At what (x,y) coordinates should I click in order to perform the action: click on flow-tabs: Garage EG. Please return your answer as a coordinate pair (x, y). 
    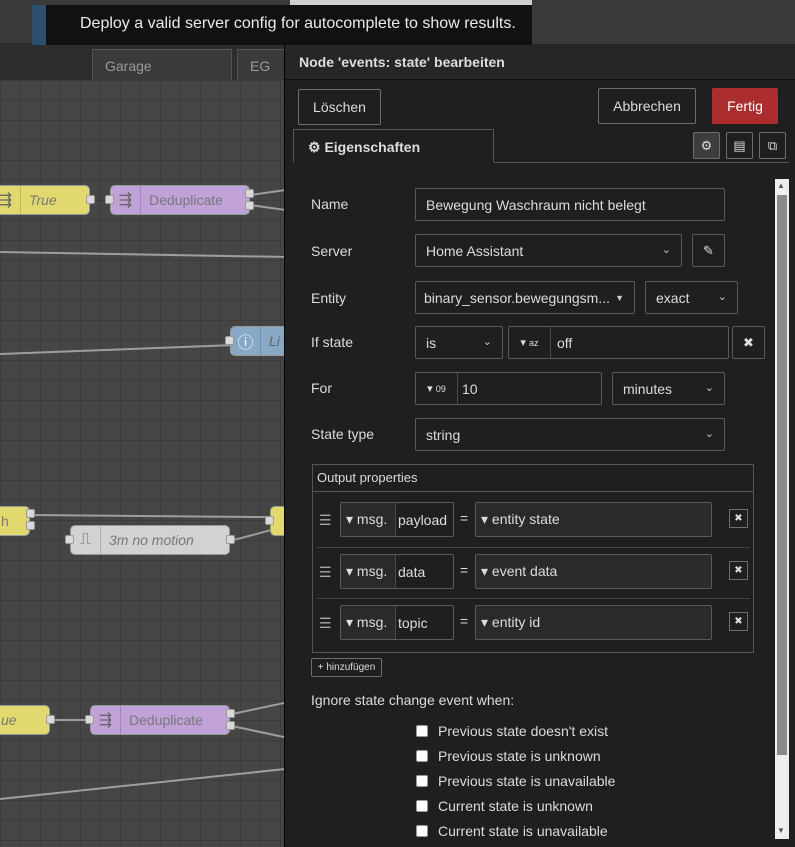
    Looking at the image, I should click on (145, 62).